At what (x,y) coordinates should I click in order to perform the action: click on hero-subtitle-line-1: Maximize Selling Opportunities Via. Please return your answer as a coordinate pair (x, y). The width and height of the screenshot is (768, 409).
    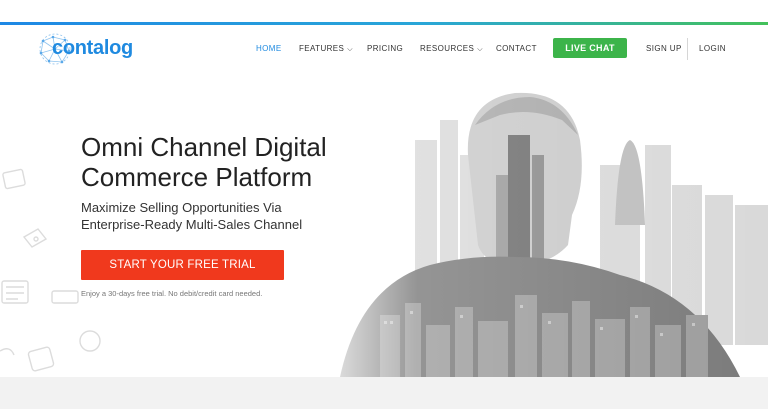
    Looking at the image, I should click on (181, 207).